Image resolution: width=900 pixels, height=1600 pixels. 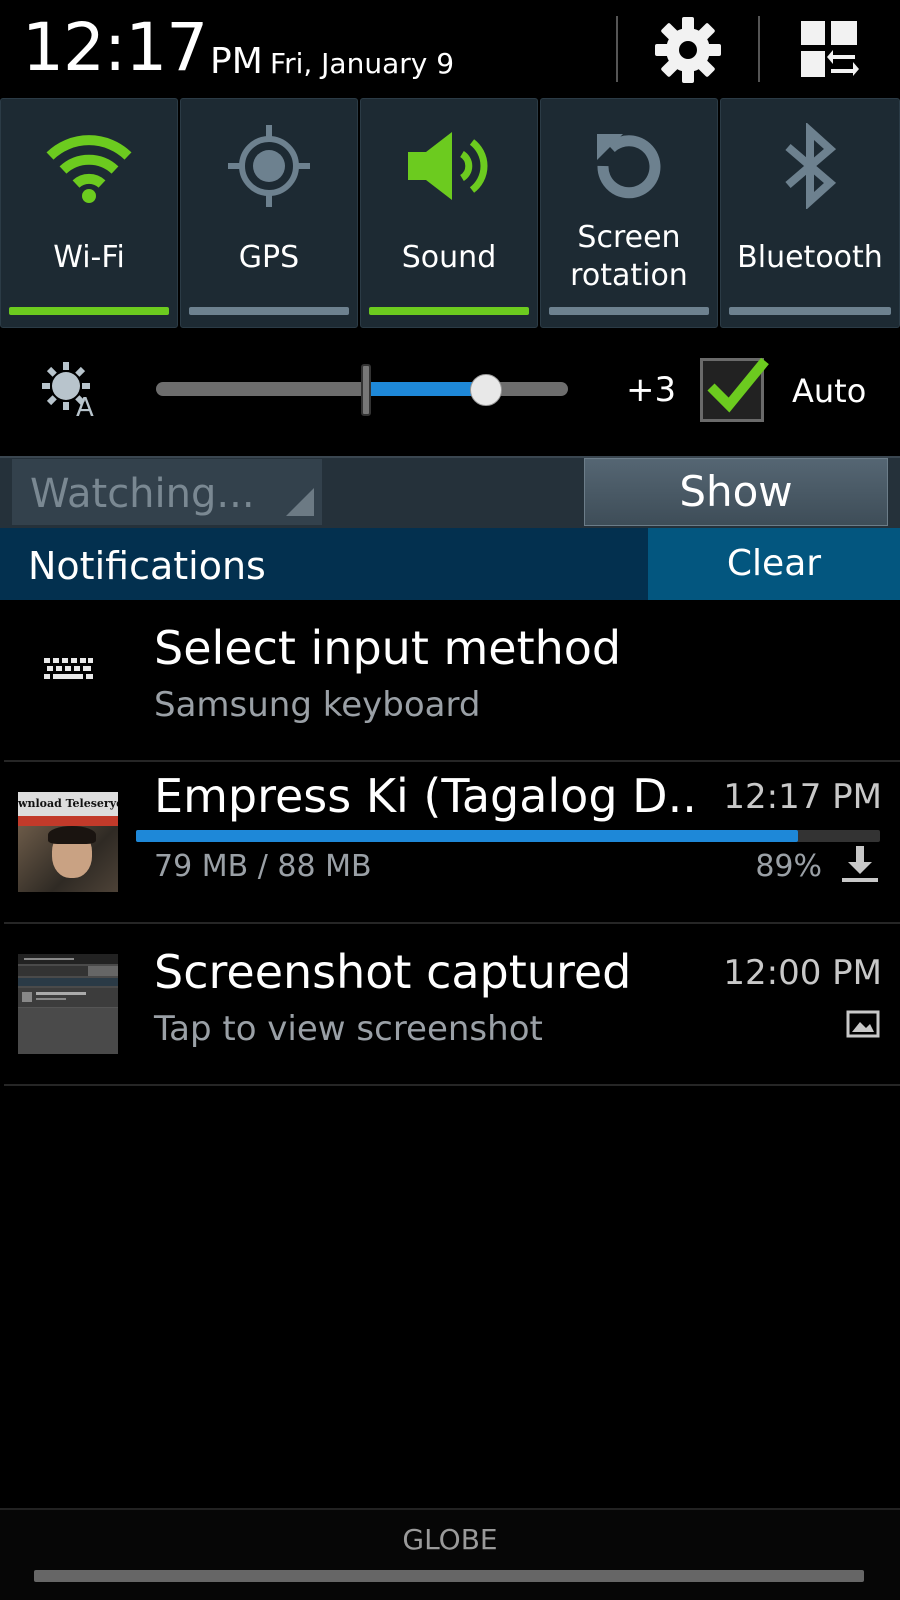 What do you see at coordinates (89, 257) in the screenshot?
I see `toggle-label: Wi-Fi` at bounding box center [89, 257].